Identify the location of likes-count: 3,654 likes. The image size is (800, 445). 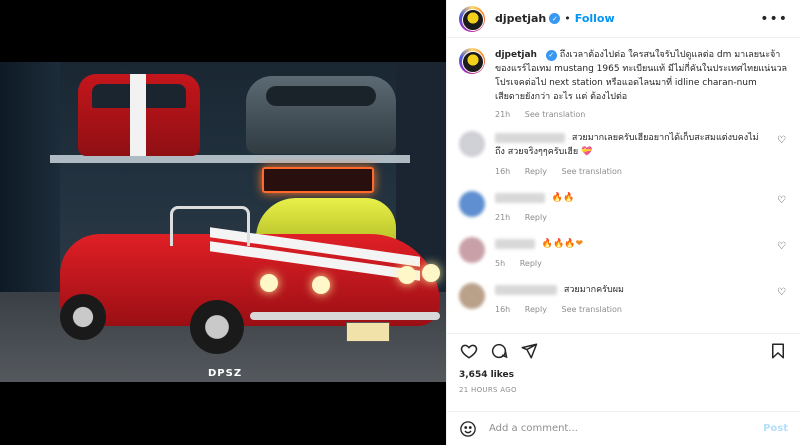
(623, 375).